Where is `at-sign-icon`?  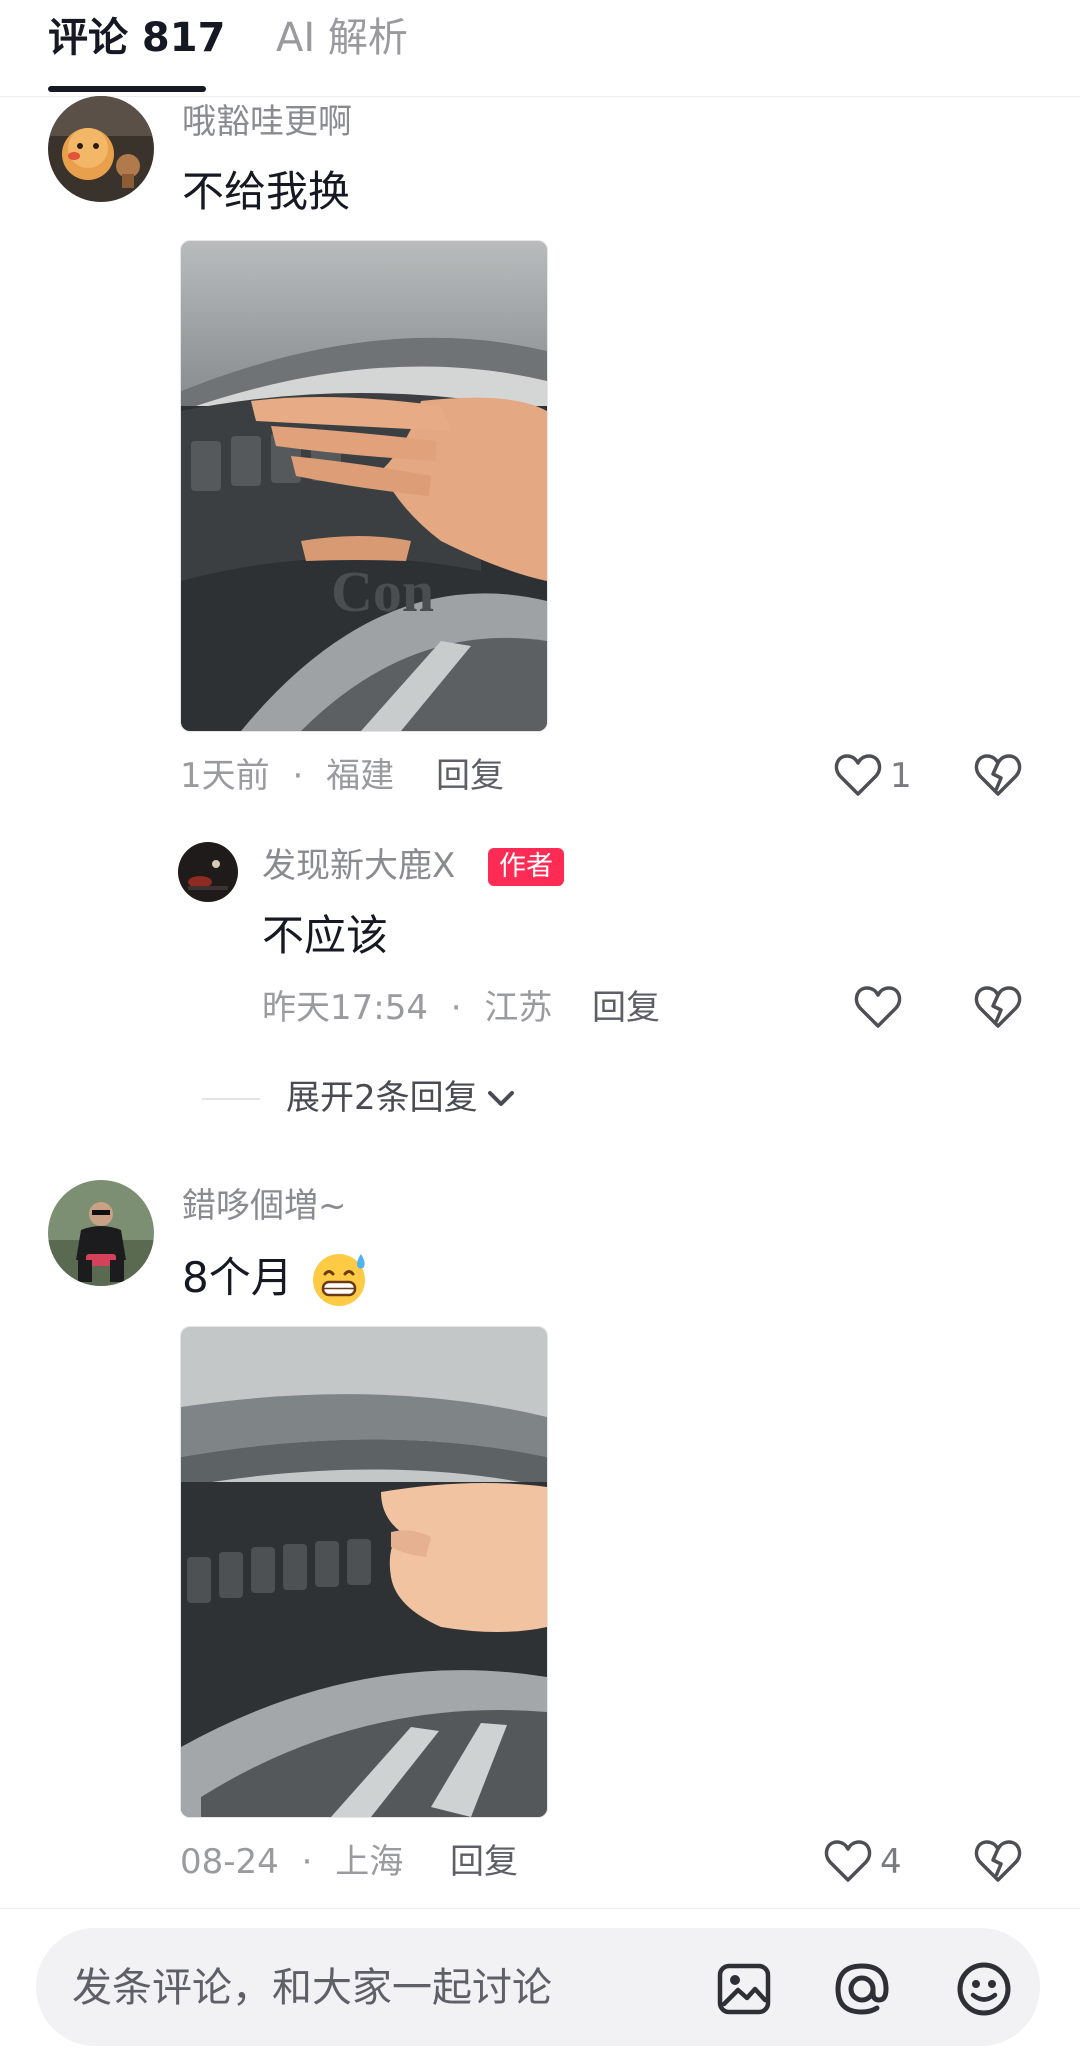
at-sign-icon is located at coordinates (862, 1989).